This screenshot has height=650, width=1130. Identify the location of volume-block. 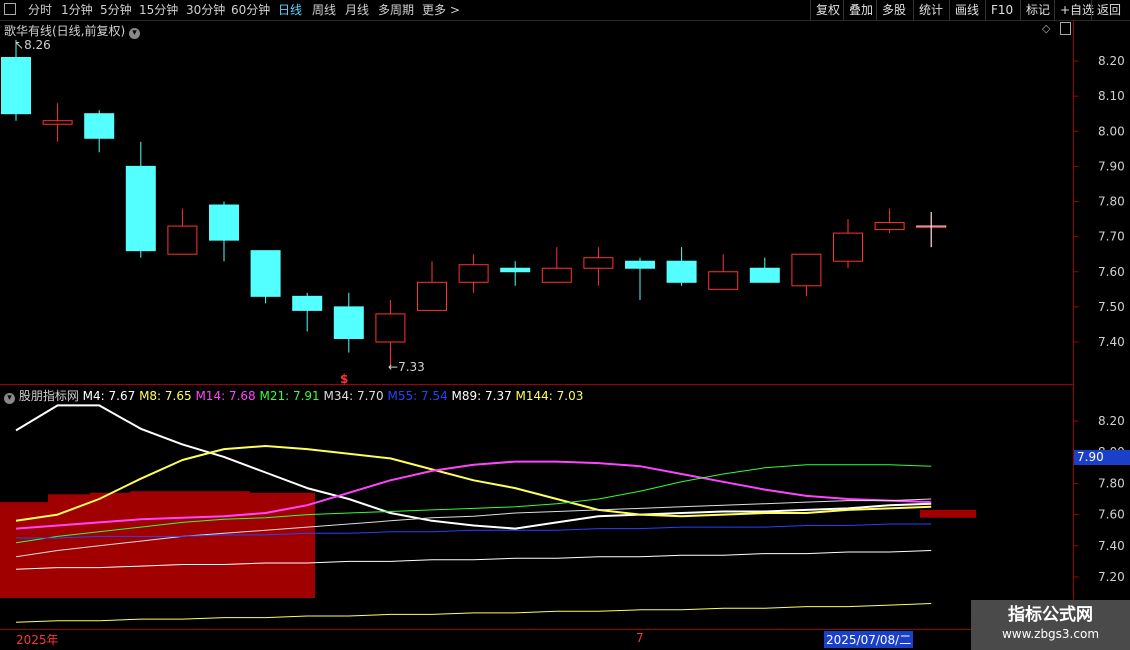
(488, 544).